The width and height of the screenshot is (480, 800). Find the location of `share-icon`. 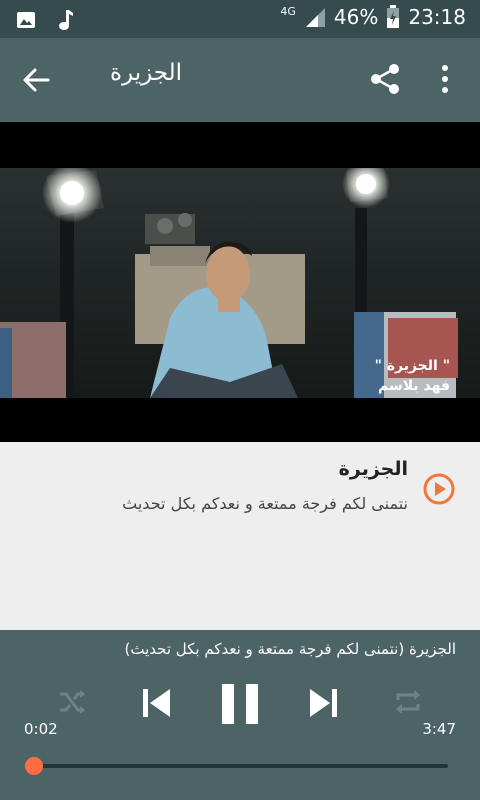

share-icon is located at coordinates (385, 79).